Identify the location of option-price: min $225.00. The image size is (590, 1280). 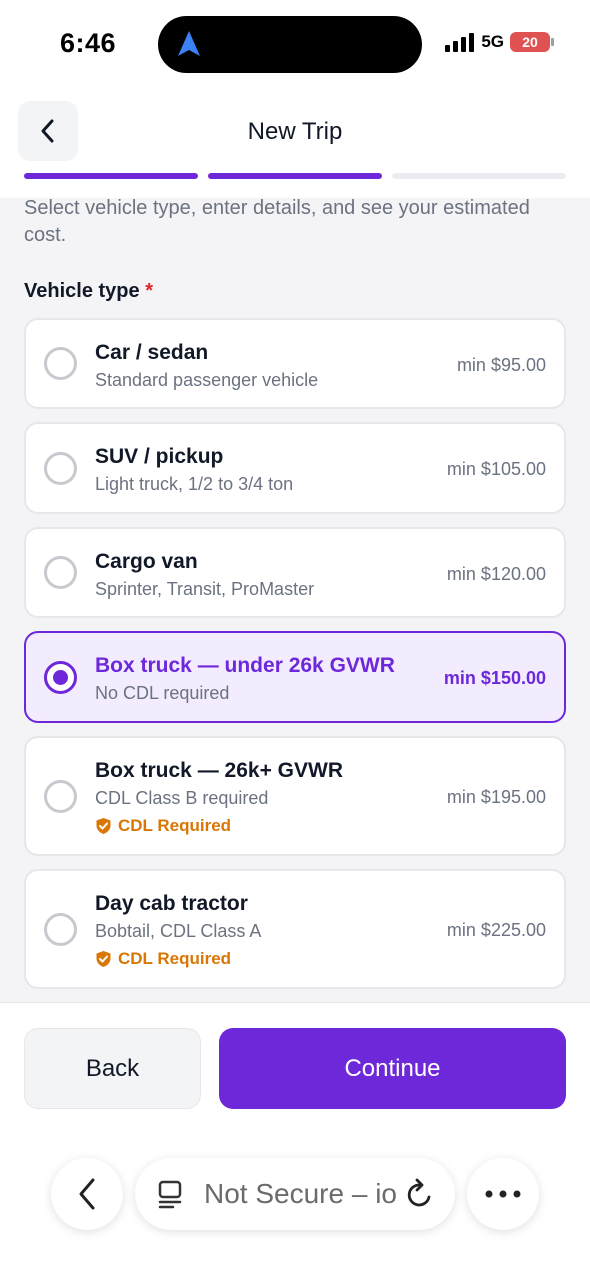
(496, 930).